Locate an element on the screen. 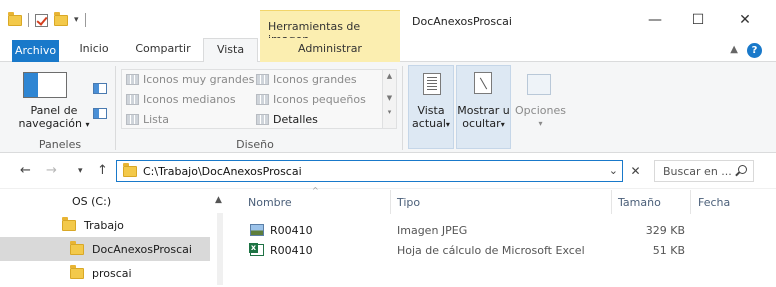 Image resolution: width=776 pixels, height=287 pixels. layout-details: Detalles is located at coordinates (287, 119).